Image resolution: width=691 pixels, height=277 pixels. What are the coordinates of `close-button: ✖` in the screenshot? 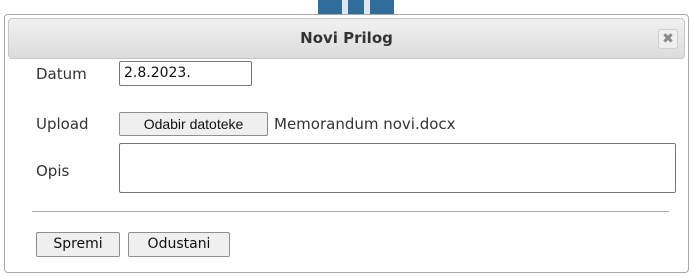 It's located at (668, 39).